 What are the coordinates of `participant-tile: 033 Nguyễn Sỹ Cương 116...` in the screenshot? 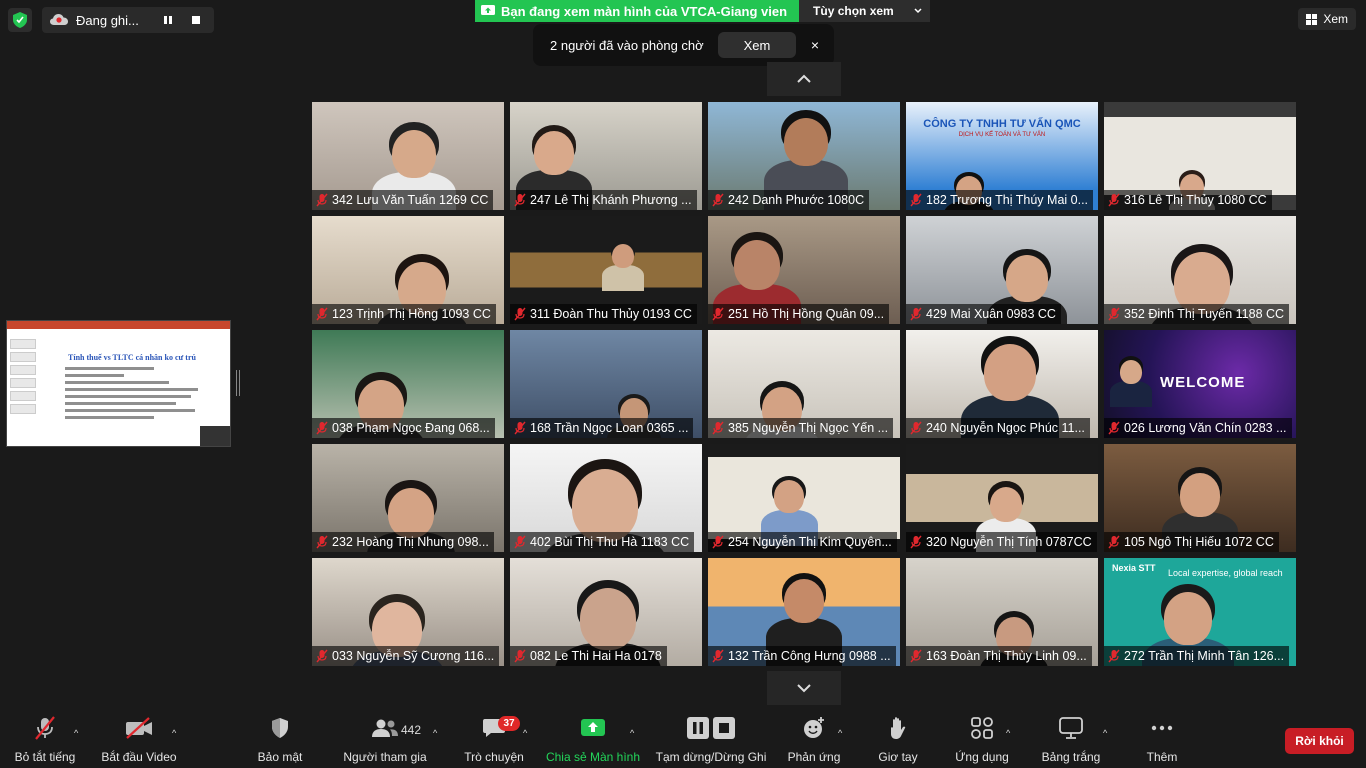 It's located at (408, 612).